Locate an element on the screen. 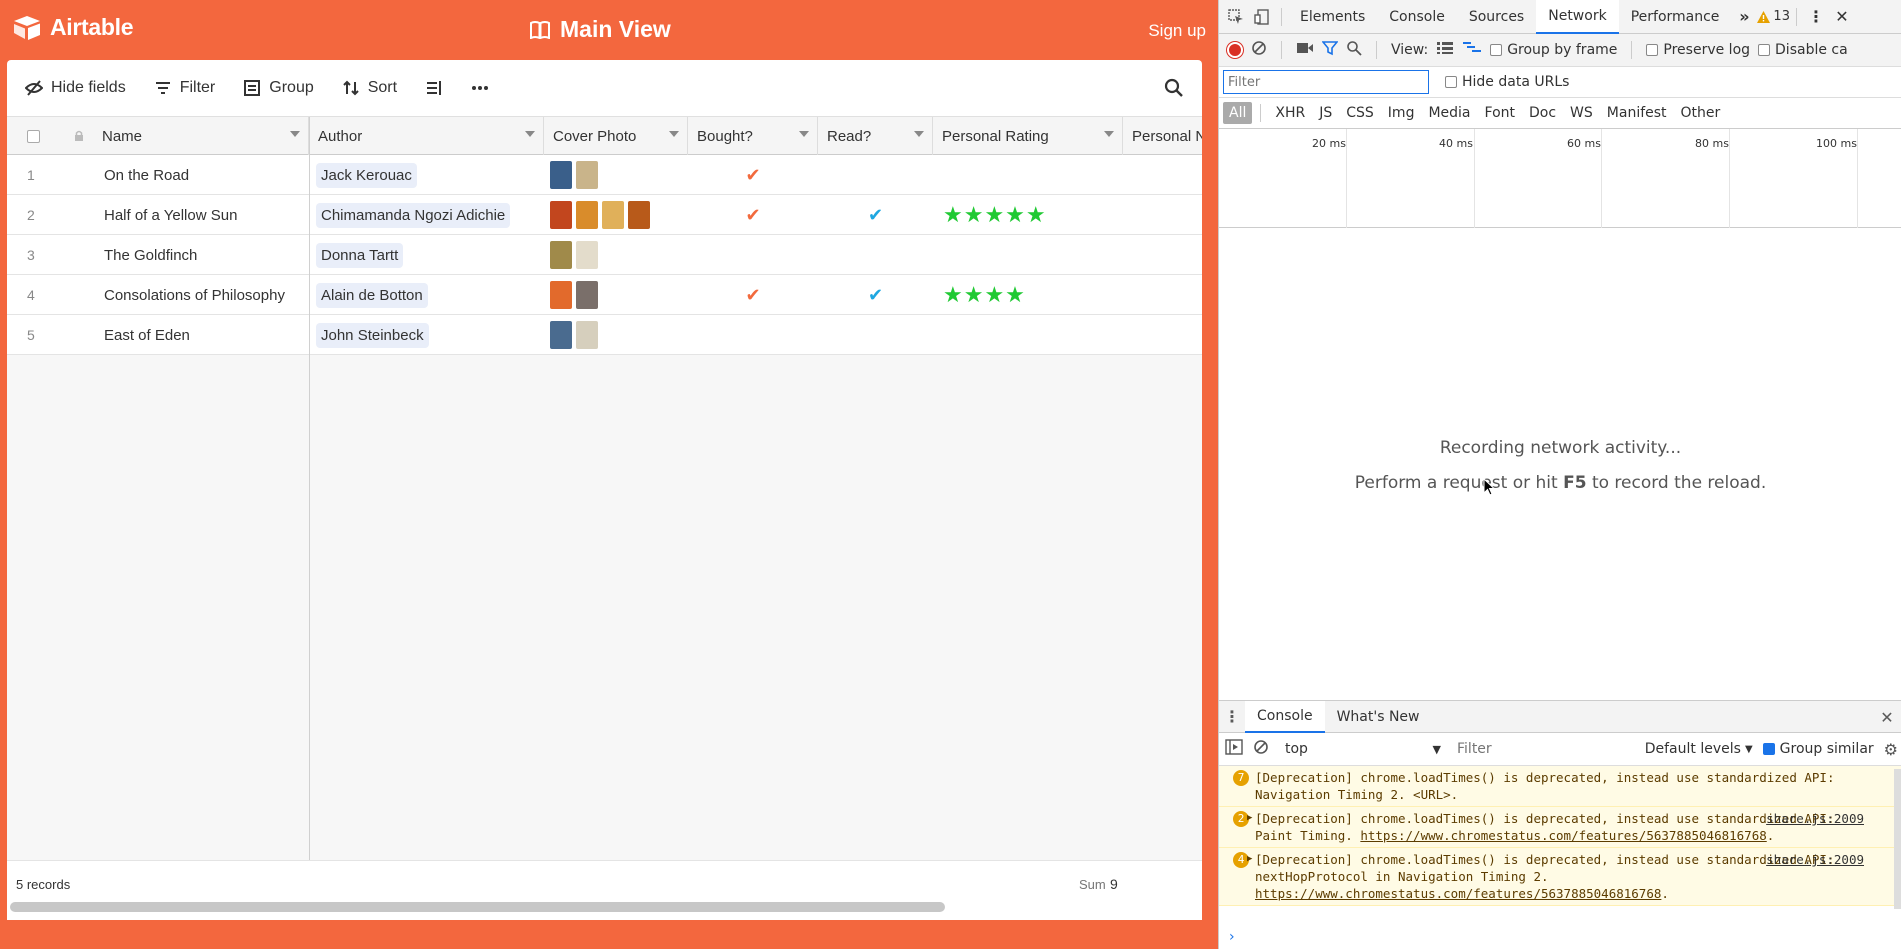 Image resolution: width=1901 pixels, height=949 pixels. customize-menu-button: ⋮ is located at coordinates (1816, 17).